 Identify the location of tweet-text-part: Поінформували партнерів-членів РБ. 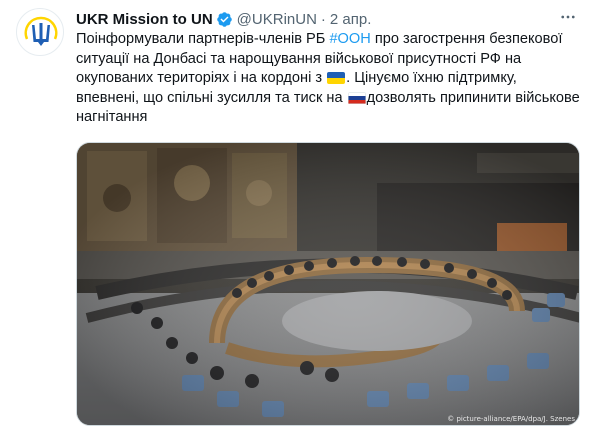
(203, 39).